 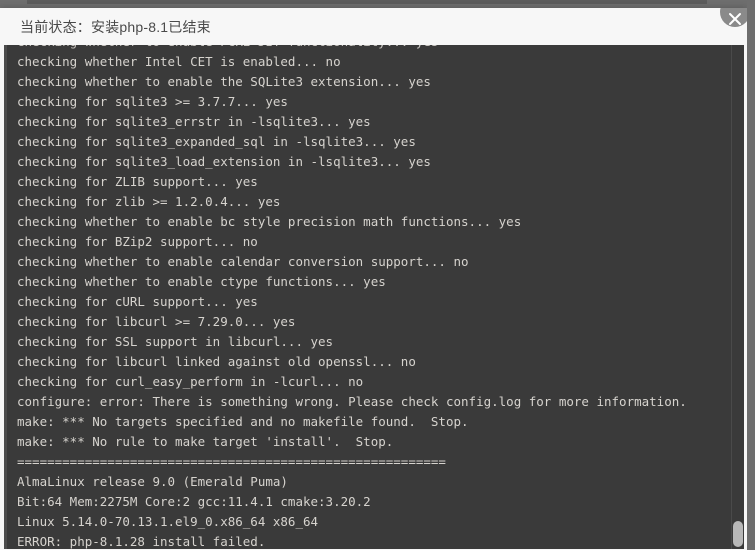 What do you see at coordinates (373, 26) in the screenshot?
I see `dialog-header: 当前状态：安装php-8.1已结束` at bounding box center [373, 26].